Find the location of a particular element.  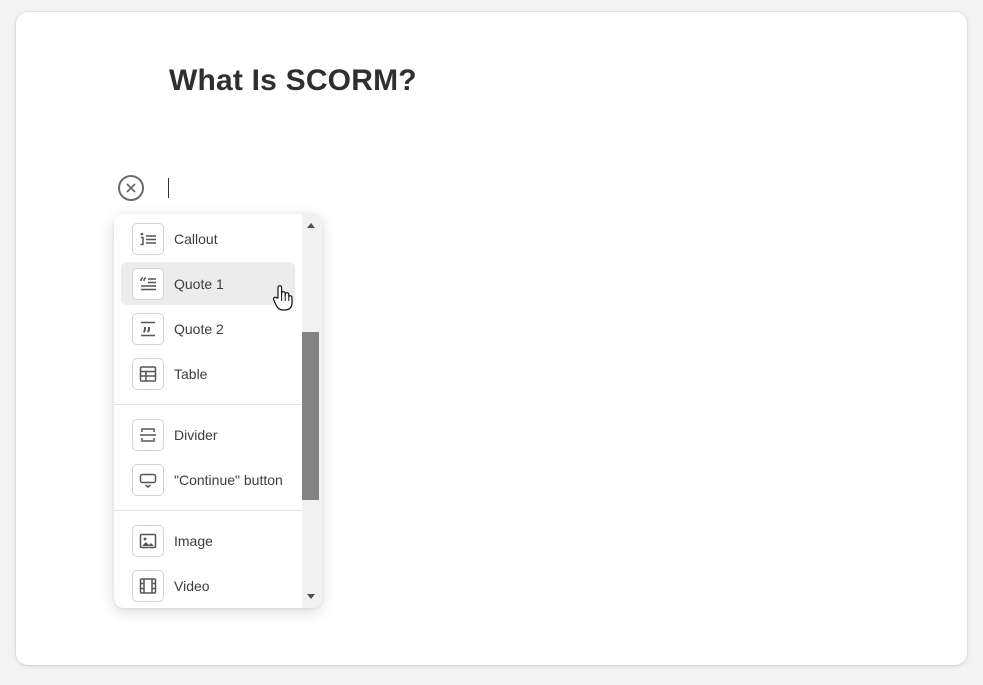

menu-item-label: Quote 1 is located at coordinates (199, 283).